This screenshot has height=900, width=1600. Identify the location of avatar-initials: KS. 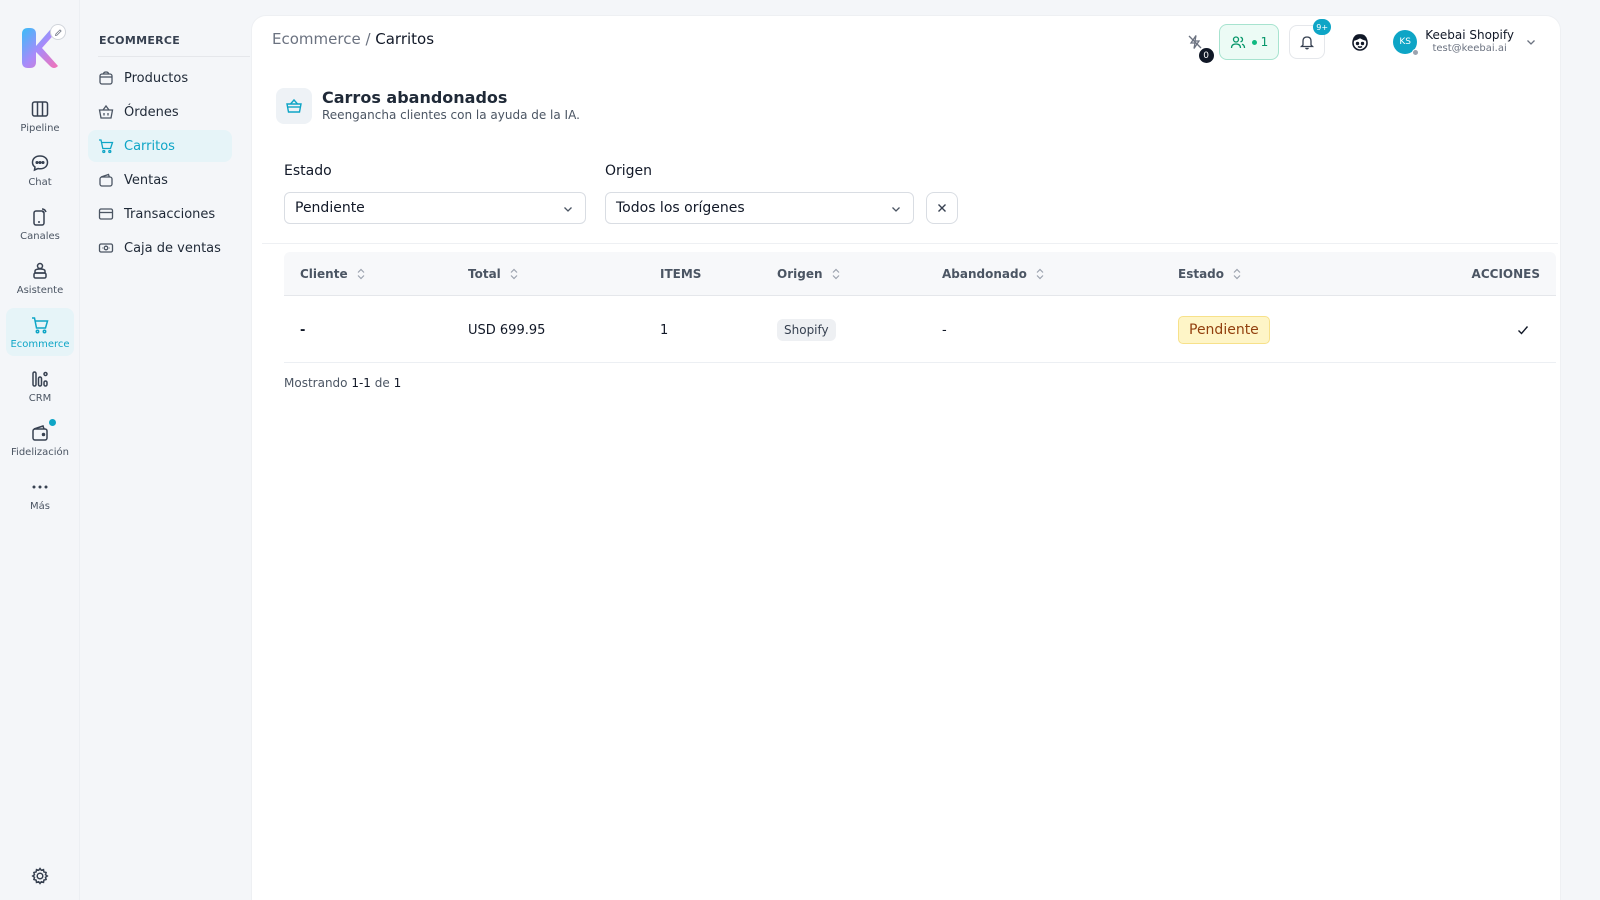
(1405, 41).